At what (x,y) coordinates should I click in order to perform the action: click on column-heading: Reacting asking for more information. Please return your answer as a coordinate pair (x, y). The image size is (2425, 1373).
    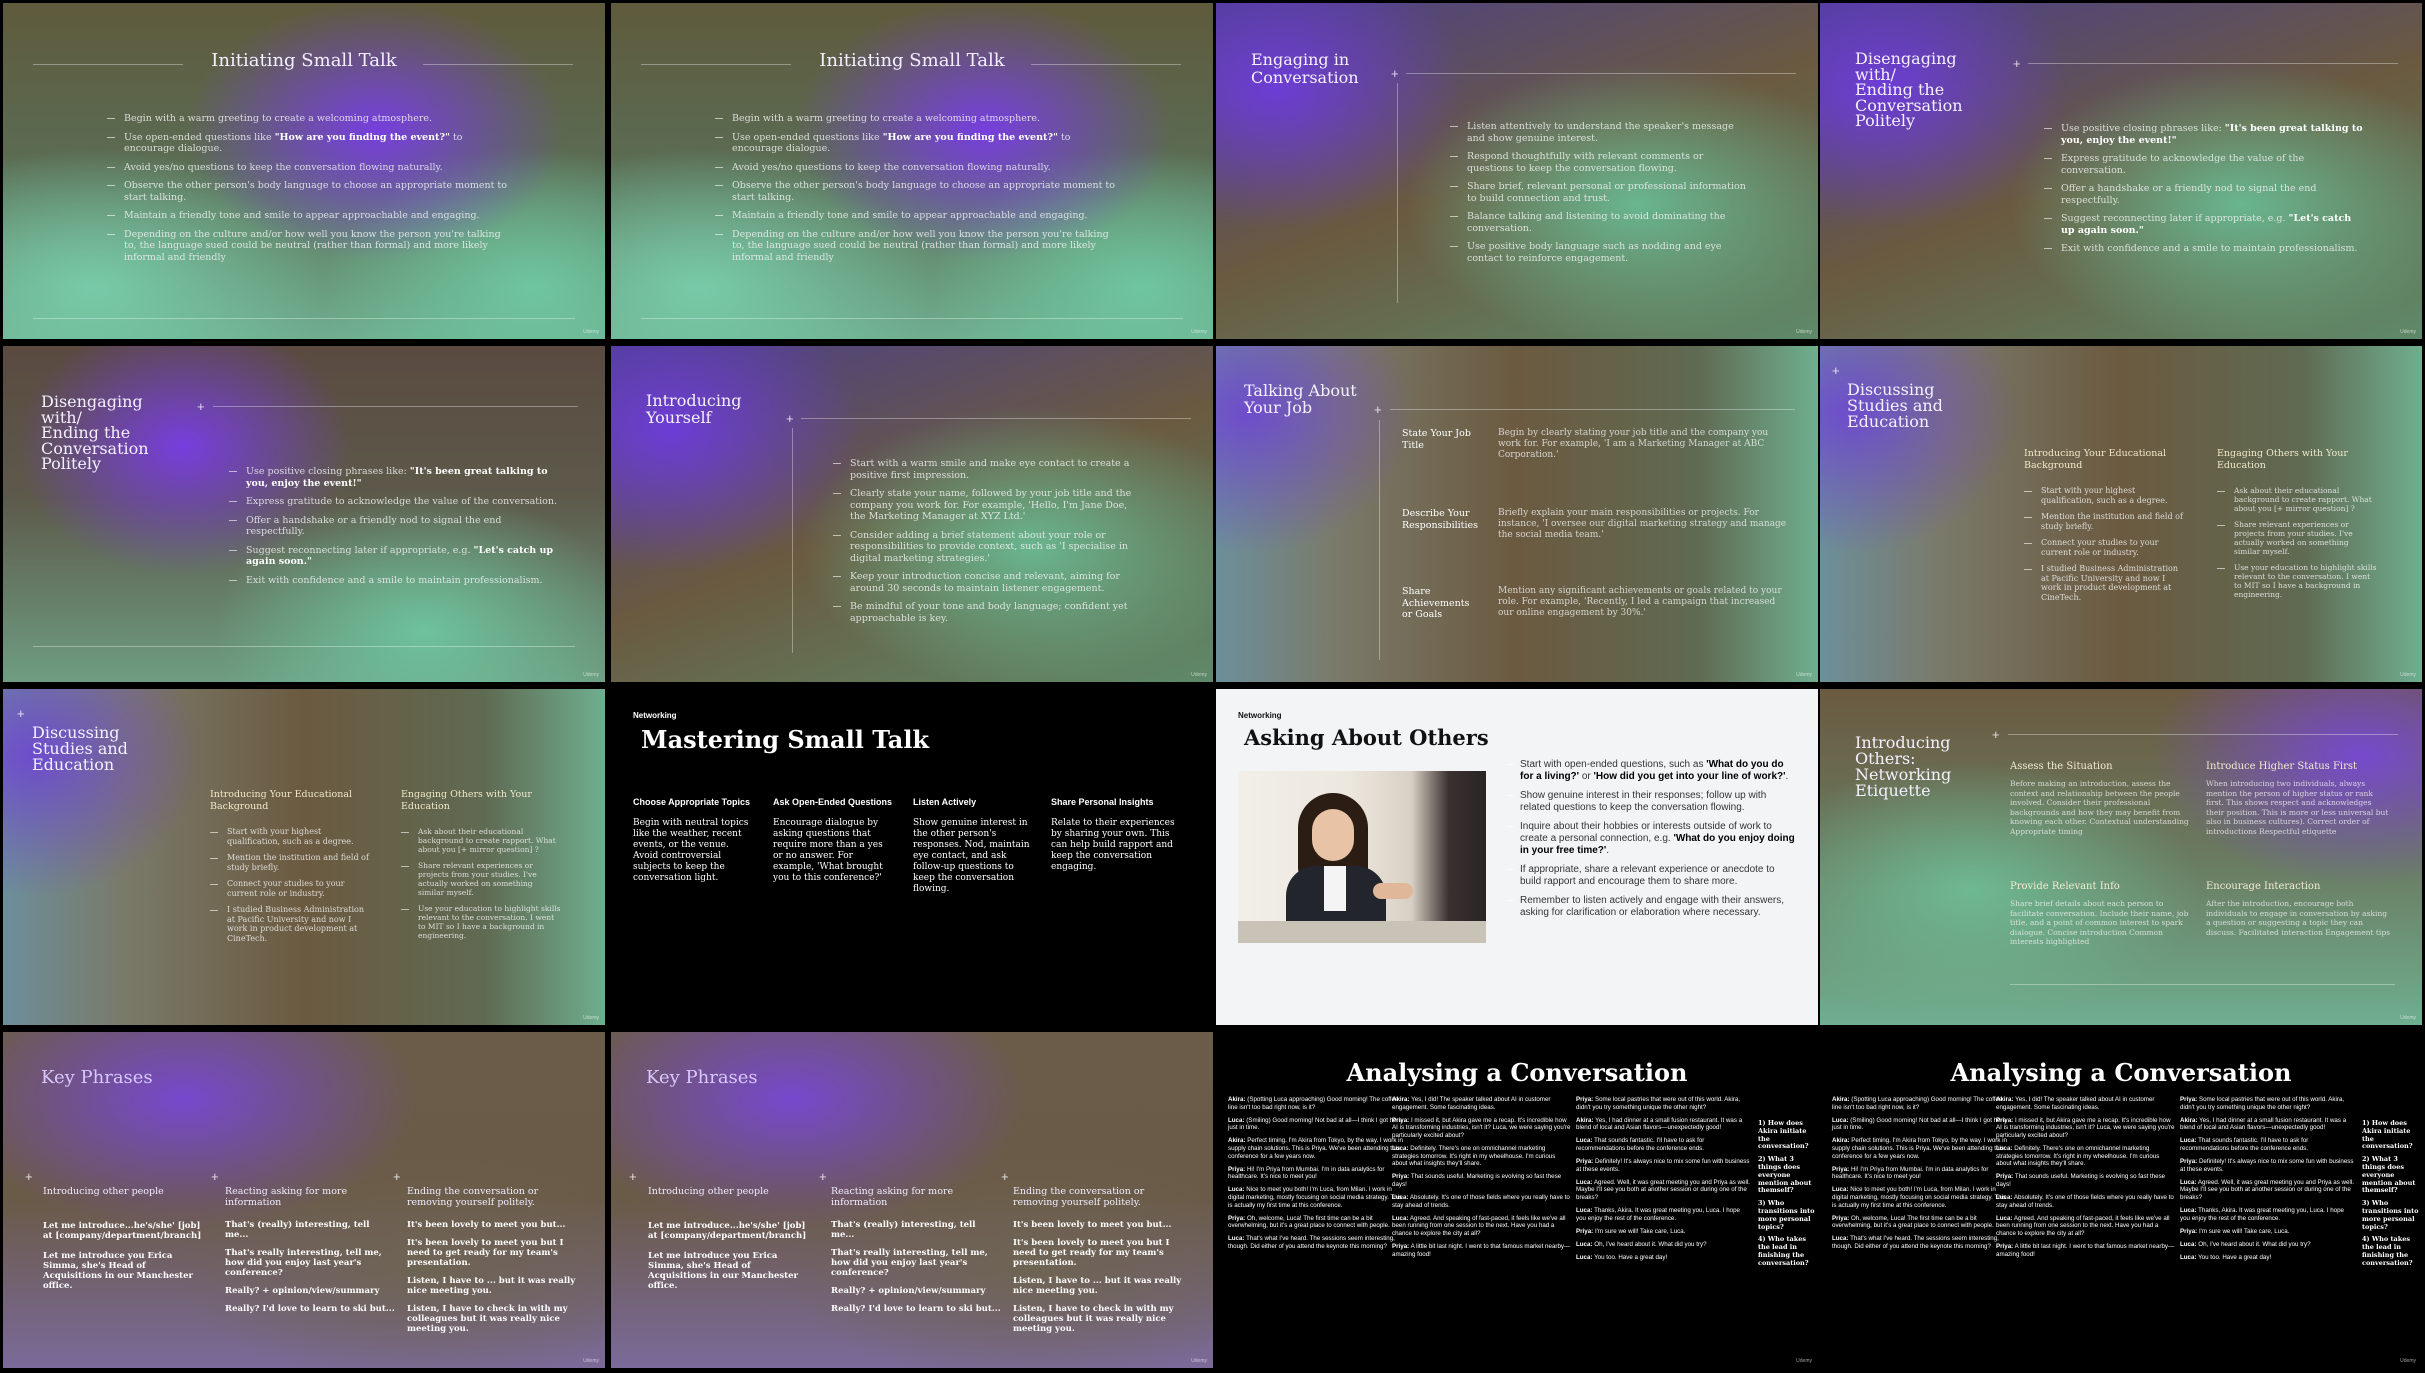
    Looking at the image, I should click on (892, 1197).